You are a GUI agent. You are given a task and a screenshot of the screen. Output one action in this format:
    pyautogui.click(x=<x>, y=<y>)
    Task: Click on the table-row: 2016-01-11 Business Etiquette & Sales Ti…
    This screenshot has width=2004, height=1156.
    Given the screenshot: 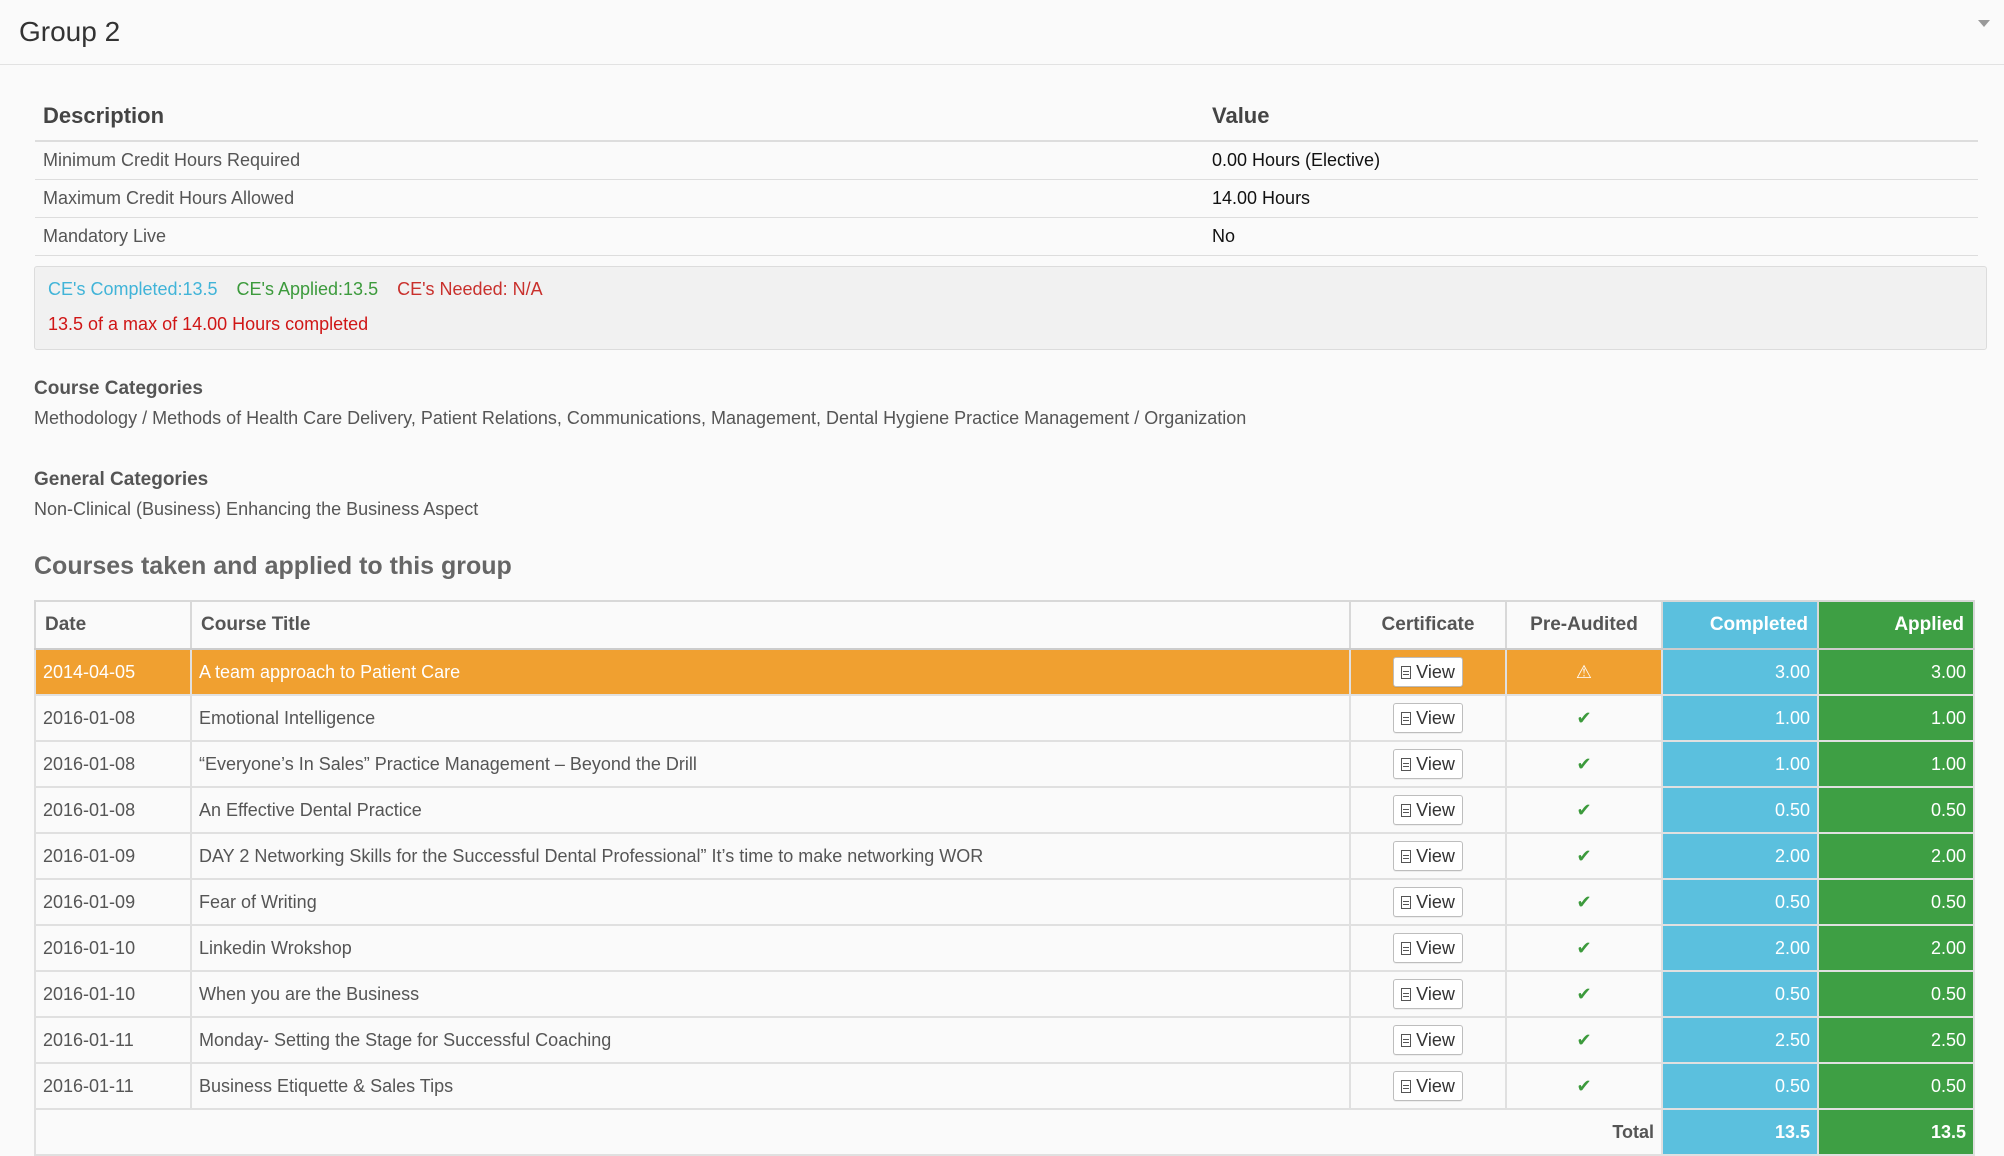 What is the action you would take?
    pyautogui.click(x=1004, y=1086)
    